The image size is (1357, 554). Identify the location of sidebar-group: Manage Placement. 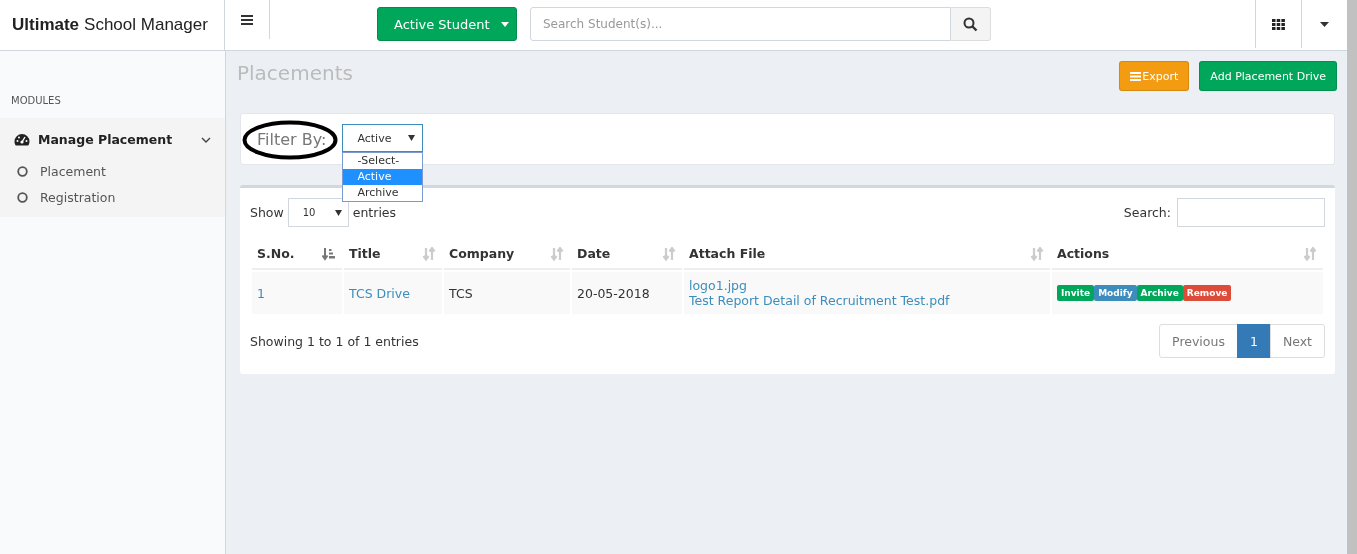
(112, 138).